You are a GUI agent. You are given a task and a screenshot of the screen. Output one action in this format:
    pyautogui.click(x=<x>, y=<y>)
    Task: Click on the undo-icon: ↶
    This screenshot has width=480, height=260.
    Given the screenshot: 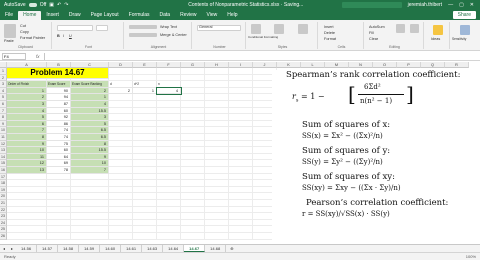 What is the action you would take?
    pyautogui.click(x=59, y=5)
    